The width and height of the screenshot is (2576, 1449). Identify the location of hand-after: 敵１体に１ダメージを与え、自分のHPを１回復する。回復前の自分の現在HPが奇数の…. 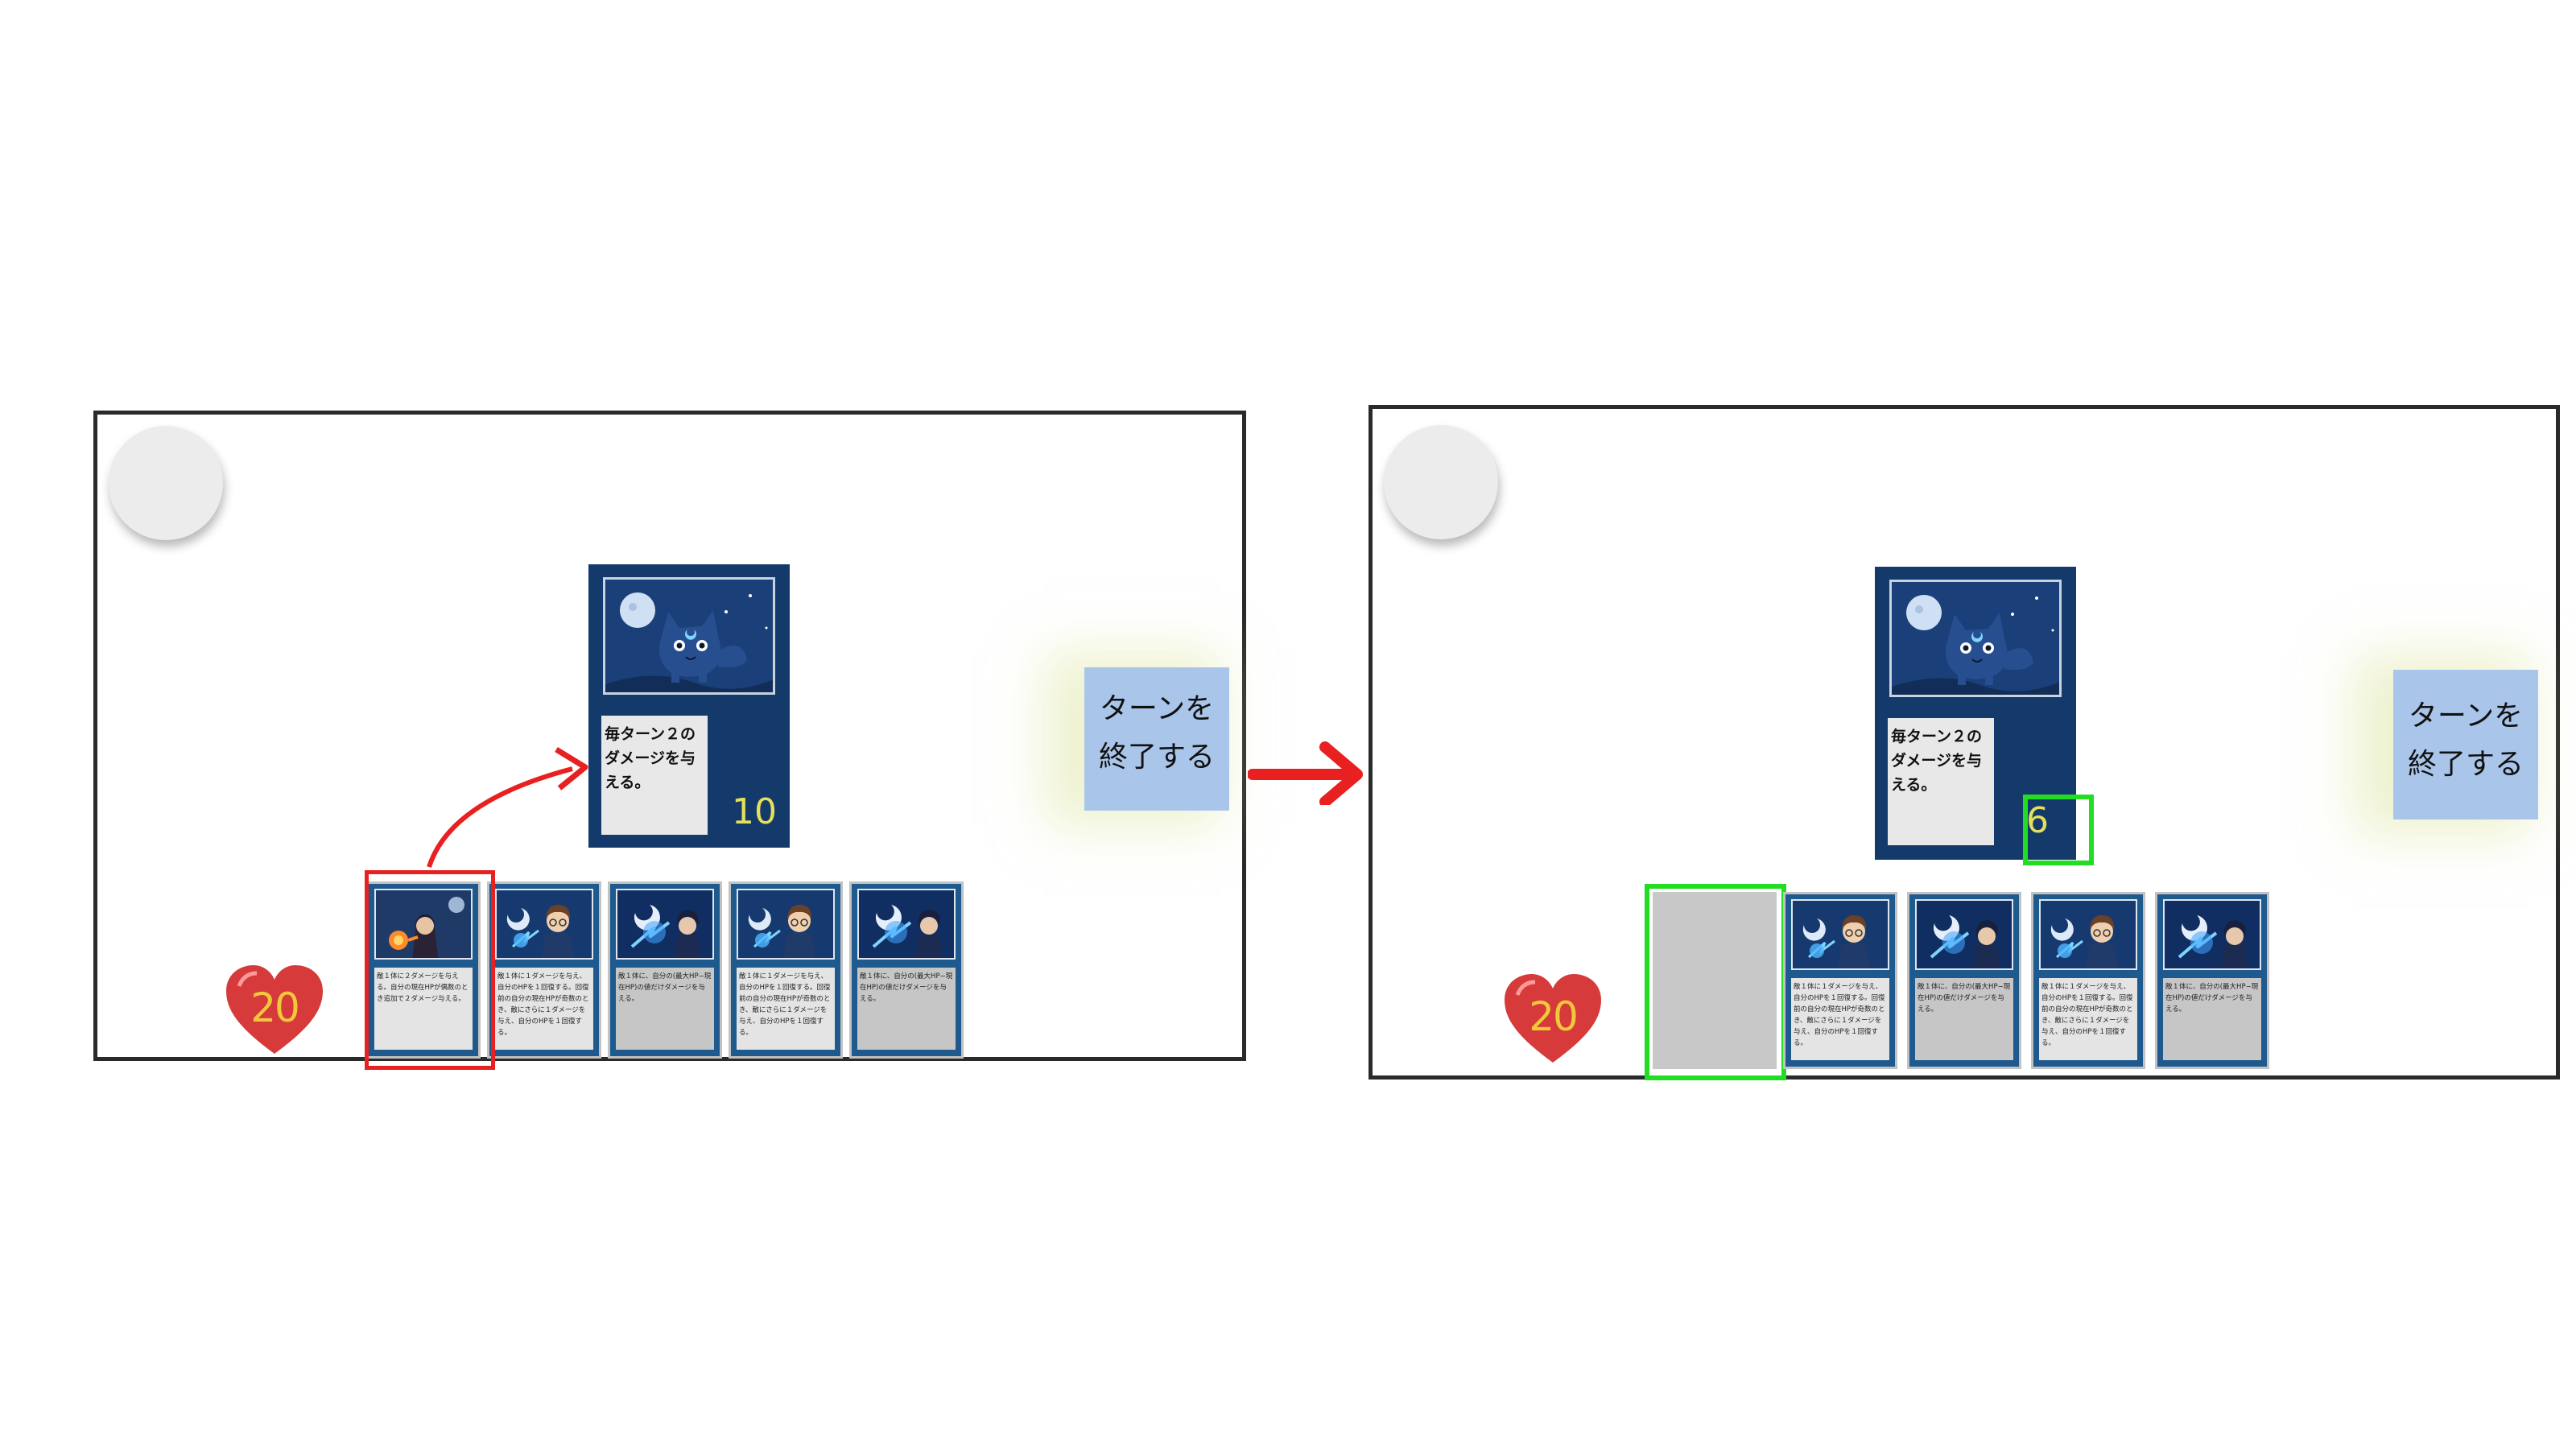
(2032, 981).